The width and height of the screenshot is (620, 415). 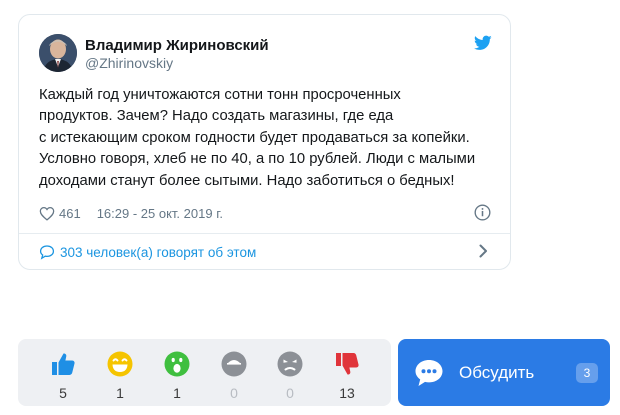 I want to click on chevron-right-icon, so click(x=483, y=251).